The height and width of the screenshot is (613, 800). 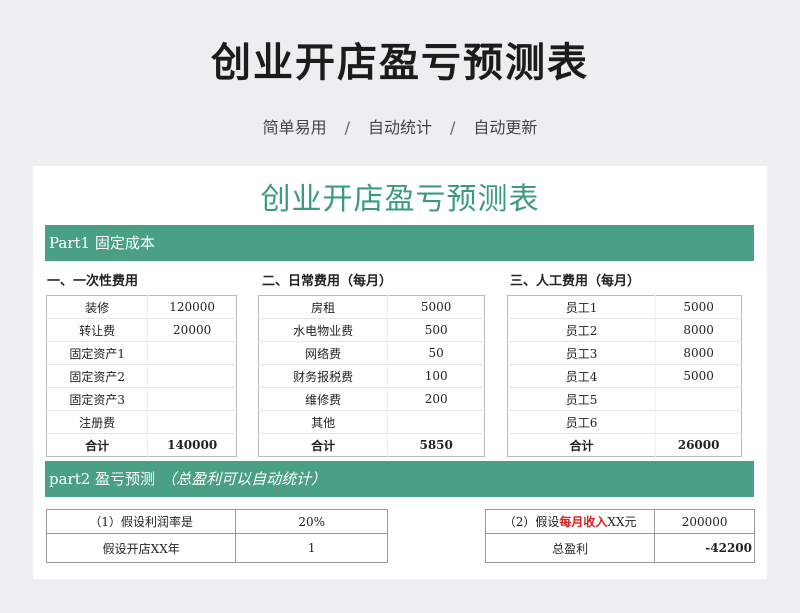 What do you see at coordinates (699, 445) in the screenshot?
I see `total-value: 26000` at bounding box center [699, 445].